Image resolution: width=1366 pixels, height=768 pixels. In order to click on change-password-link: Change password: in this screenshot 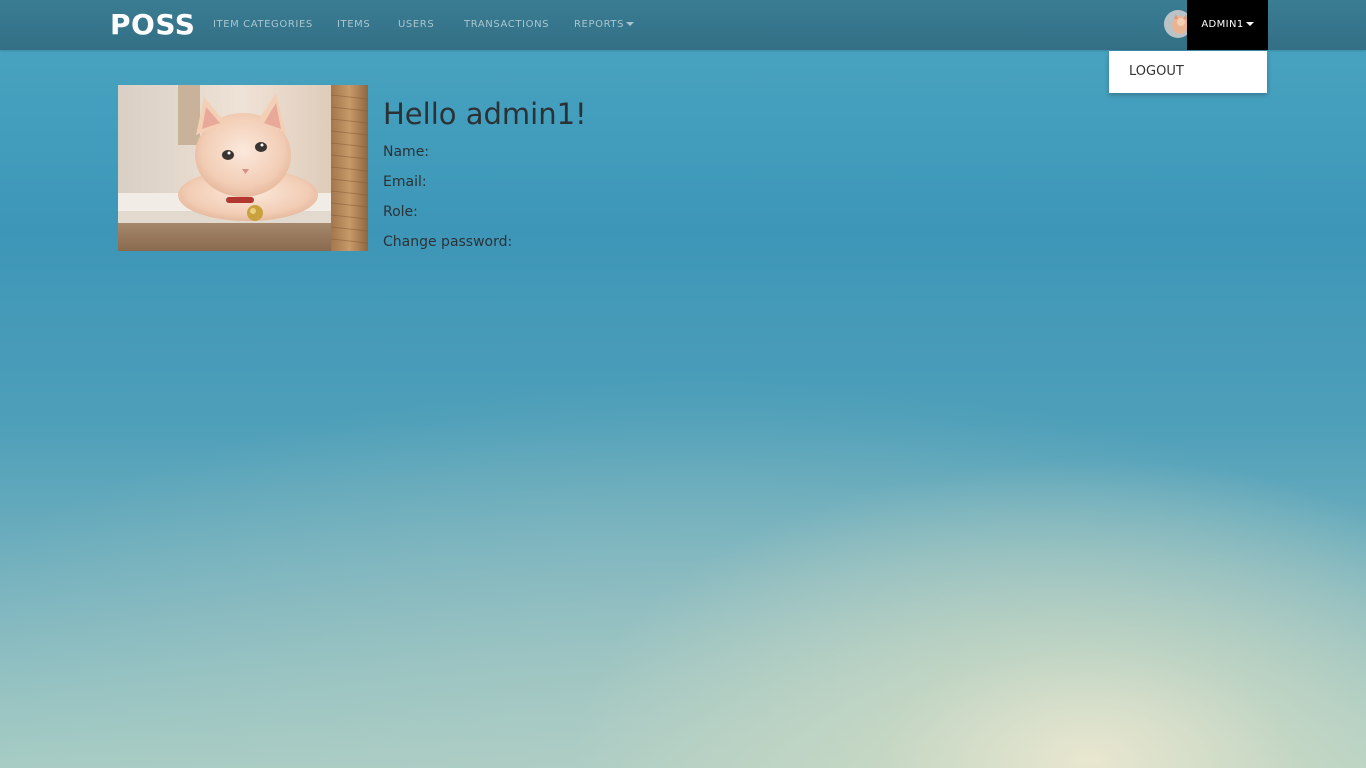, I will do `click(447, 242)`.